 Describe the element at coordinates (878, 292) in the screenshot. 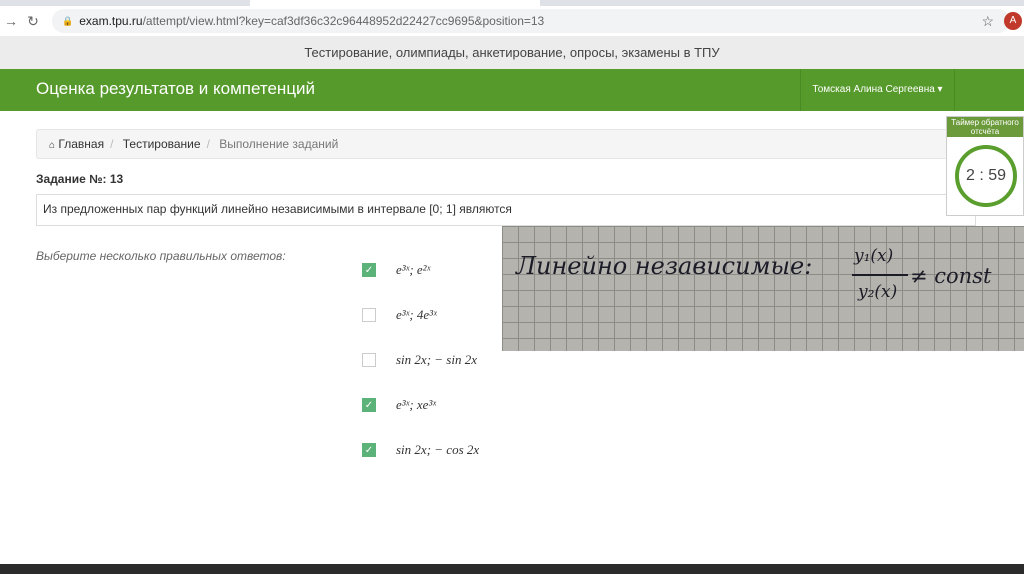

I see `note-denominator: y₂(x)` at that location.